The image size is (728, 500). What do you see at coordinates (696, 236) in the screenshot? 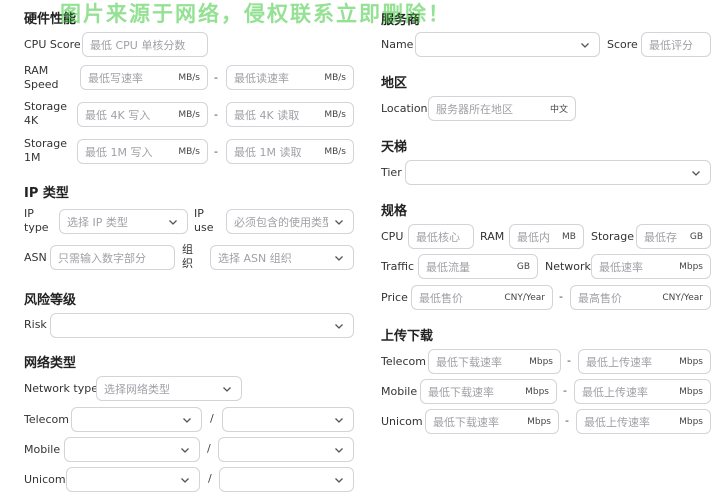
I see `spec-storage-unit: GB` at bounding box center [696, 236].